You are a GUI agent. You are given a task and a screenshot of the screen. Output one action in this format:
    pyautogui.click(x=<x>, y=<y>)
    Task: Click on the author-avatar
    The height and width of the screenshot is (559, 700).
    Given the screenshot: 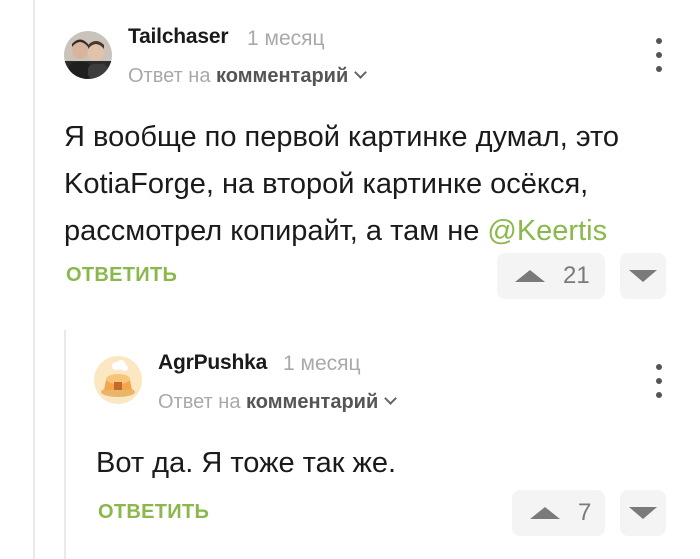 What is the action you would take?
    pyautogui.click(x=118, y=380)
    